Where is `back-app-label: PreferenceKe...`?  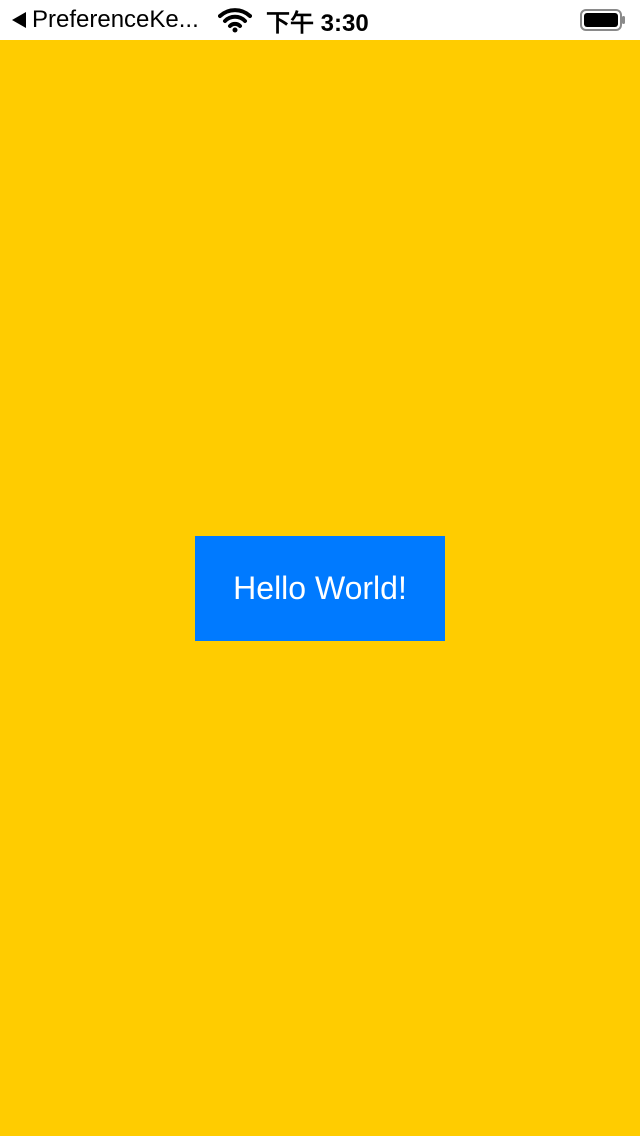 back-app-label: PreferenceKe... is located at coordinates (115, 19).